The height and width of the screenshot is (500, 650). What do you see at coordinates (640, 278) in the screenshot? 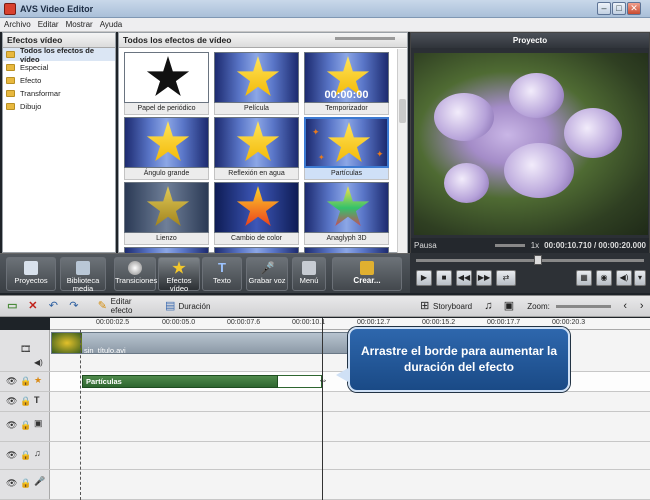
I see `options-dropdown-icon: ▾` at bounding box center [640, 278].